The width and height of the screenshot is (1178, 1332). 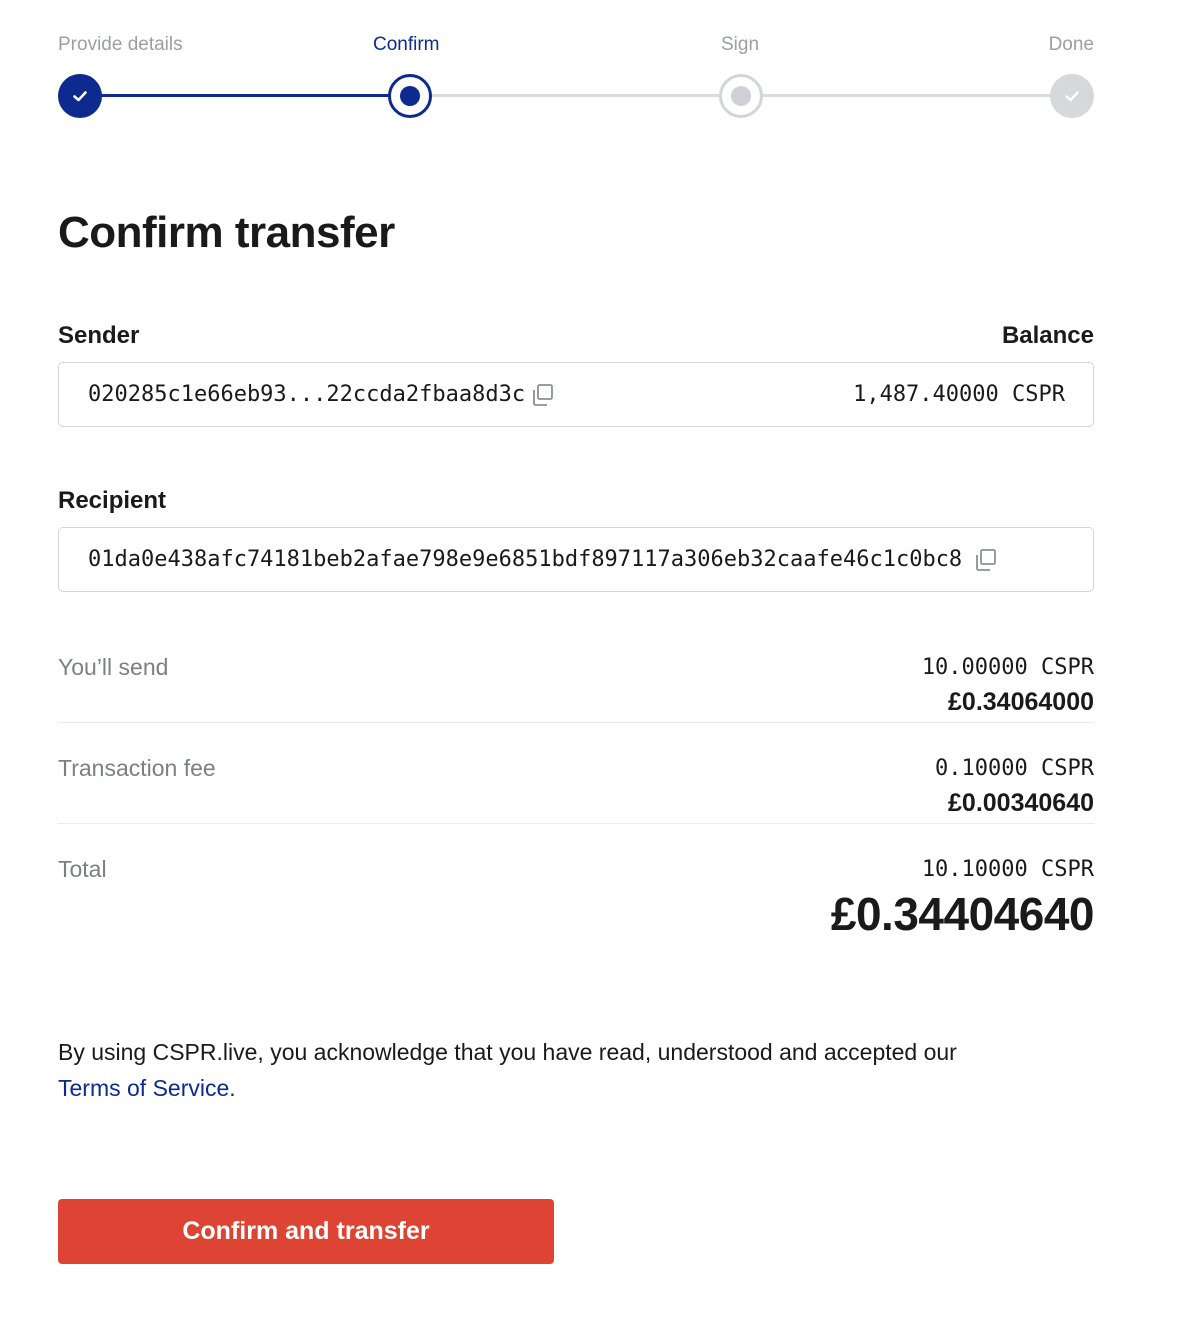 I want to click on transaction-fee-fiat: £0.00340640, so click(x=1021, y=803).